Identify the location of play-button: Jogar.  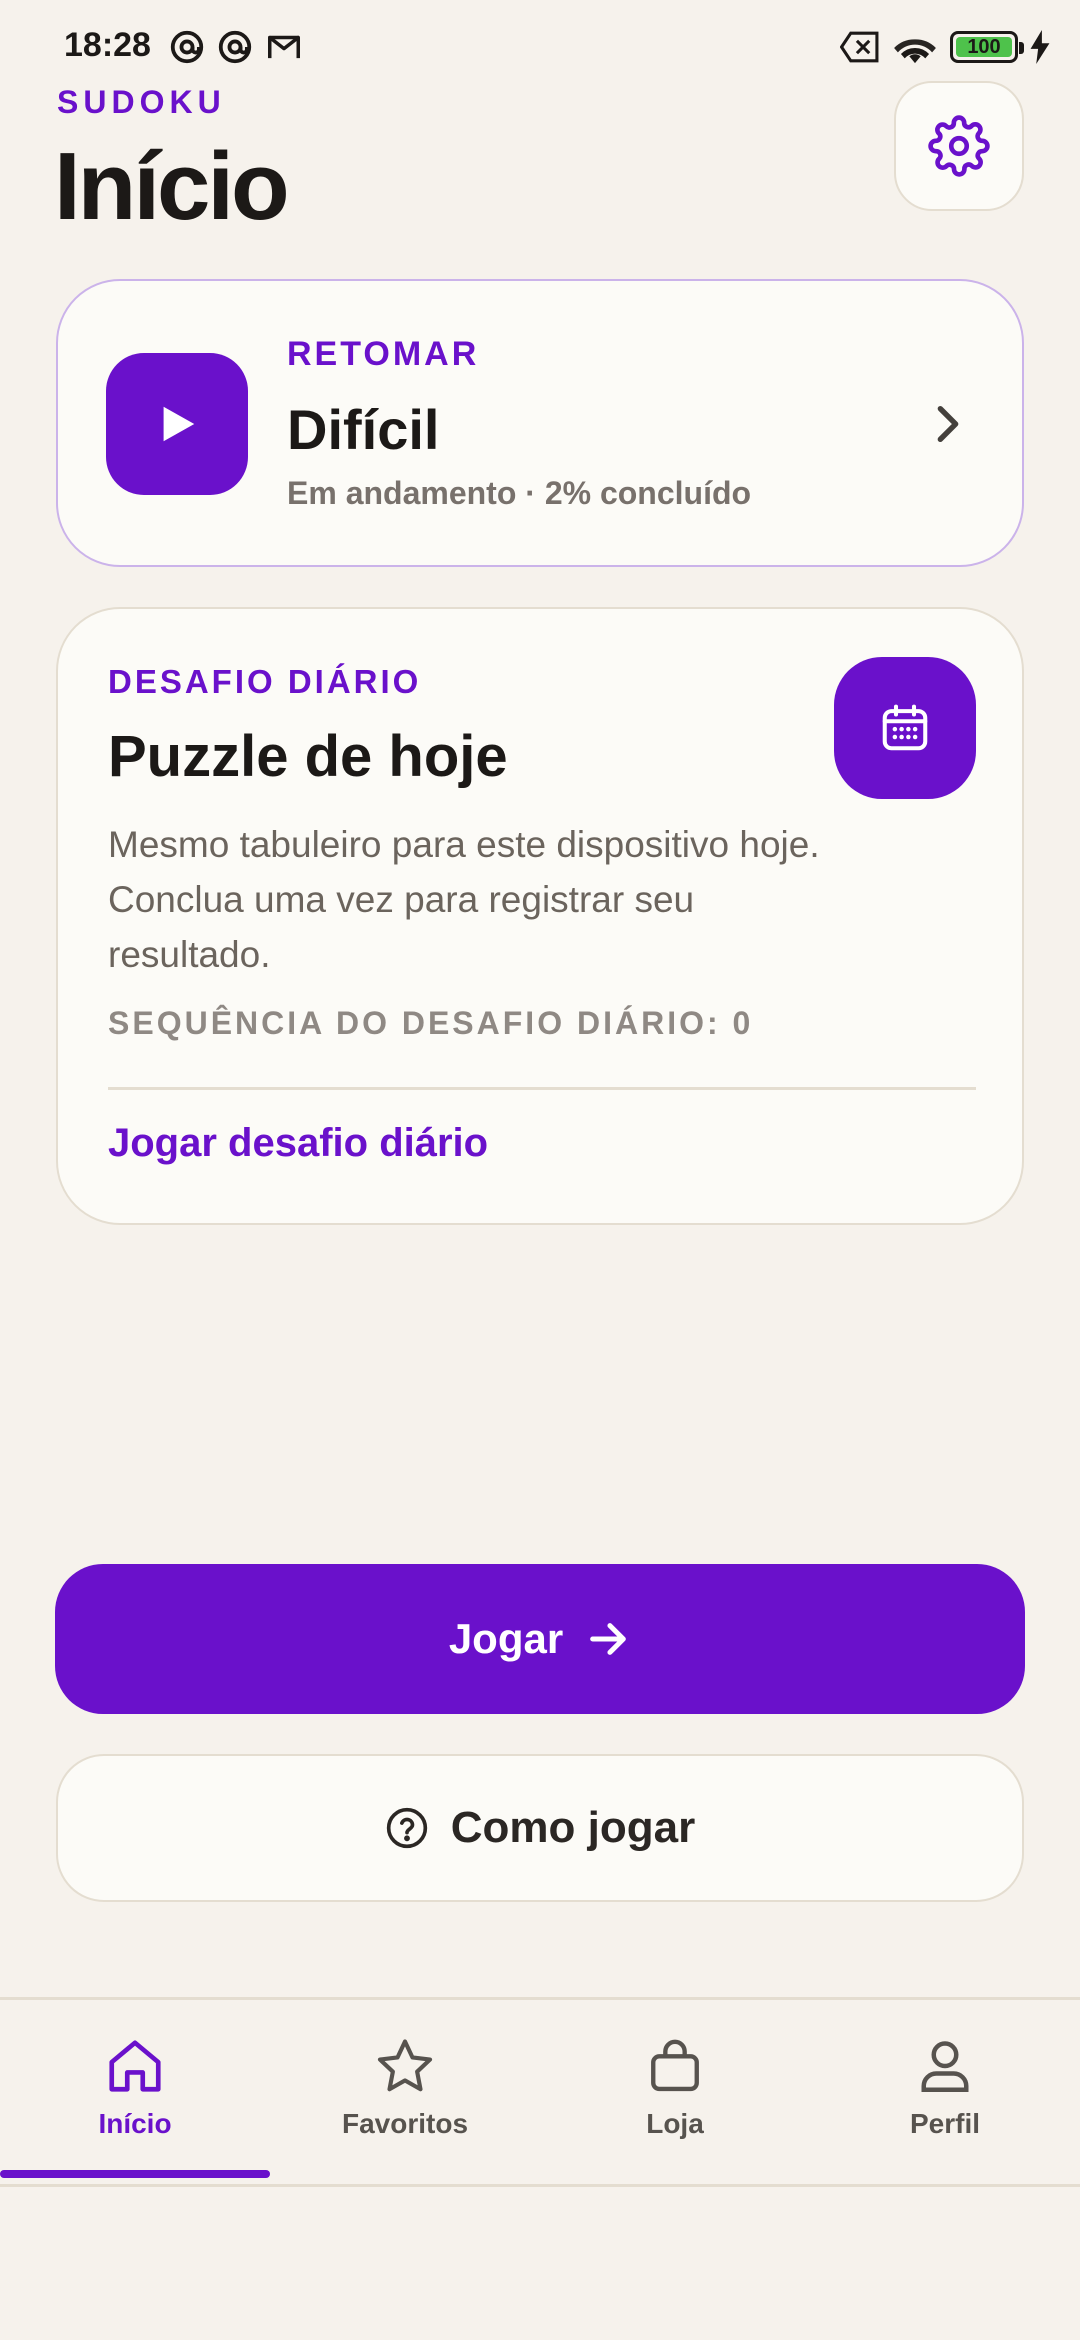
(540, 1639).